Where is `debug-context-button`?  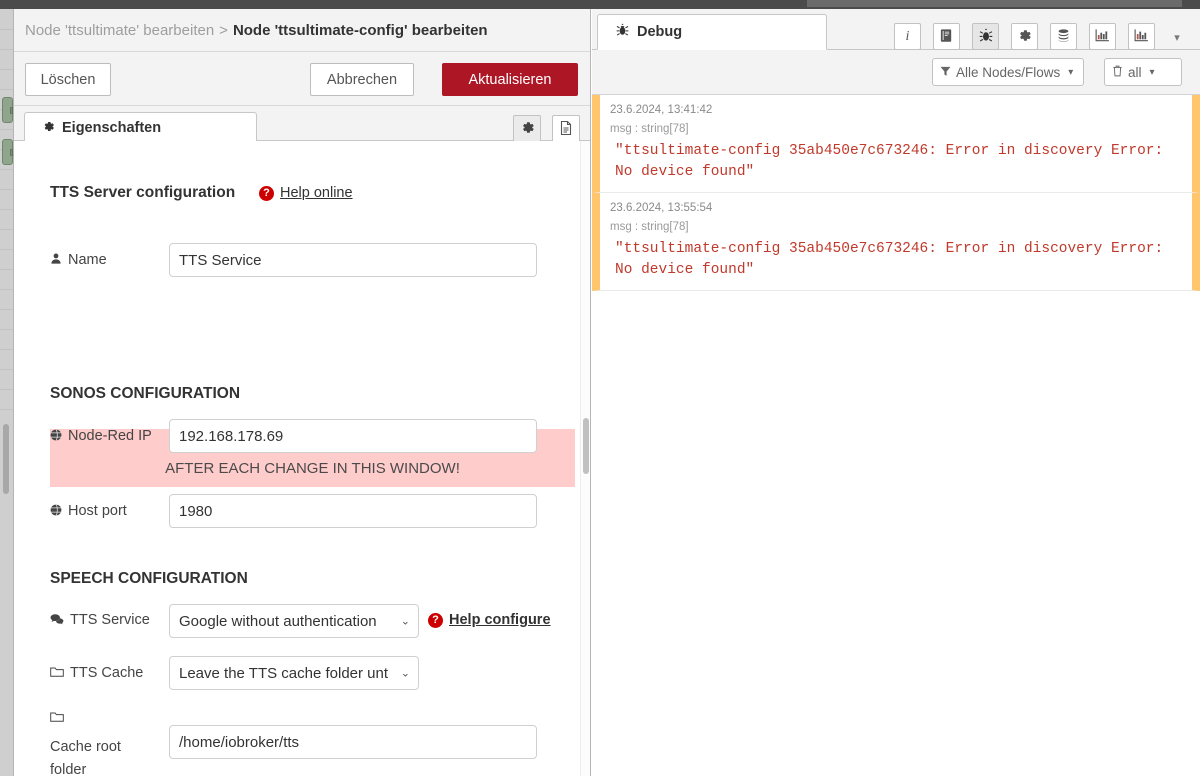 debug-context-button is located at coordinates (1063, 36).